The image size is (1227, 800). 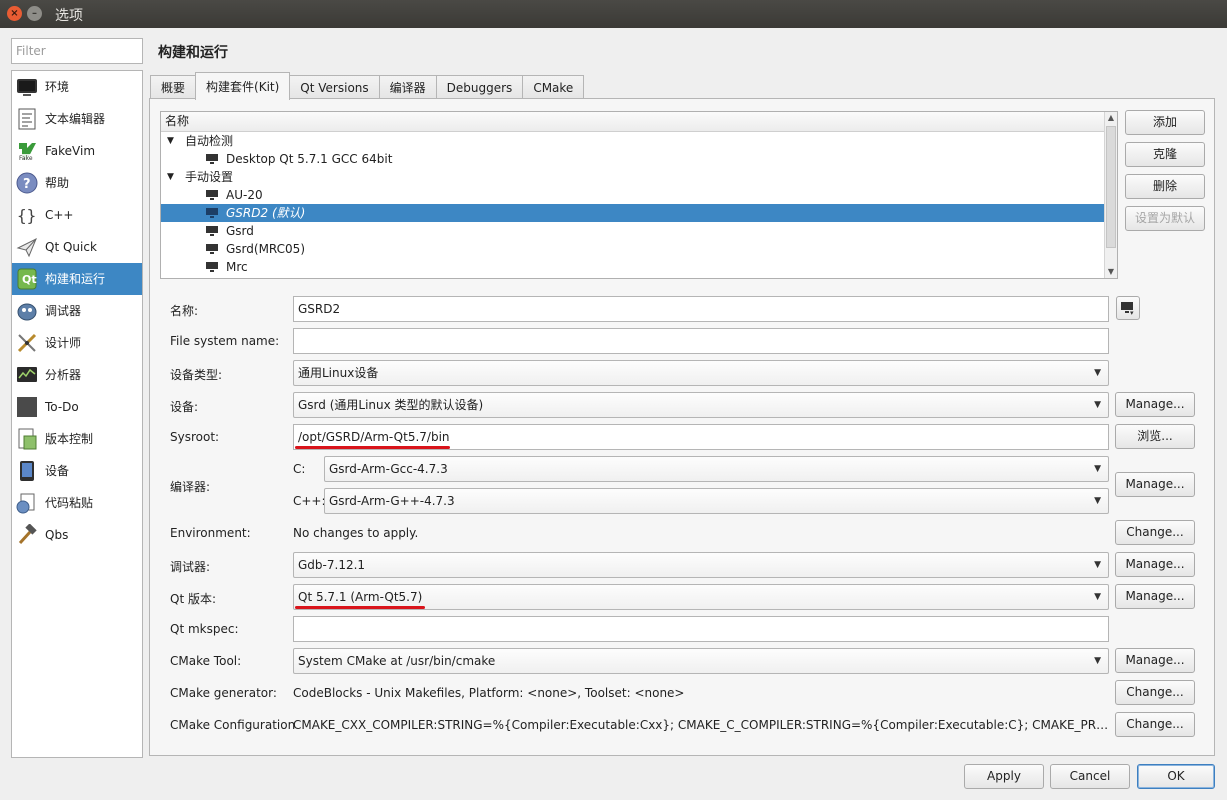 What do you see at coordinates (338, 373) in the screenshot?
I see `device-type-value: 通用Linux设备` at bounding box center [338, 373].